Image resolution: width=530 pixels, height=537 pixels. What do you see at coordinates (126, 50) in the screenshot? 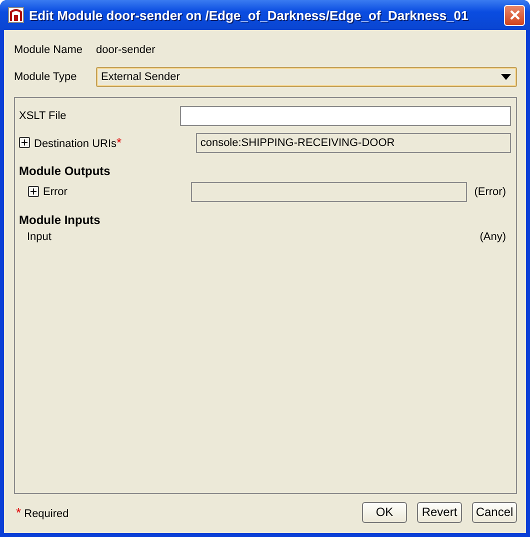
I see `module-name-value: door-sender` at bounding box center [126, 50].